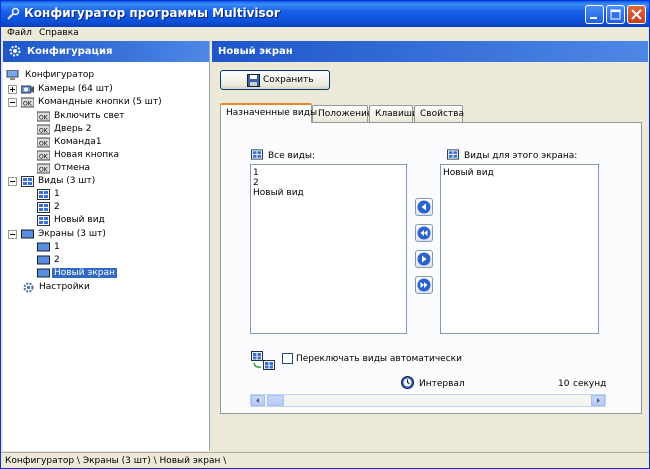  What do you see at coordinates (442, 114) in the screenshot?
I see `tab-label: Свойства` at bounding box center [442, 114].